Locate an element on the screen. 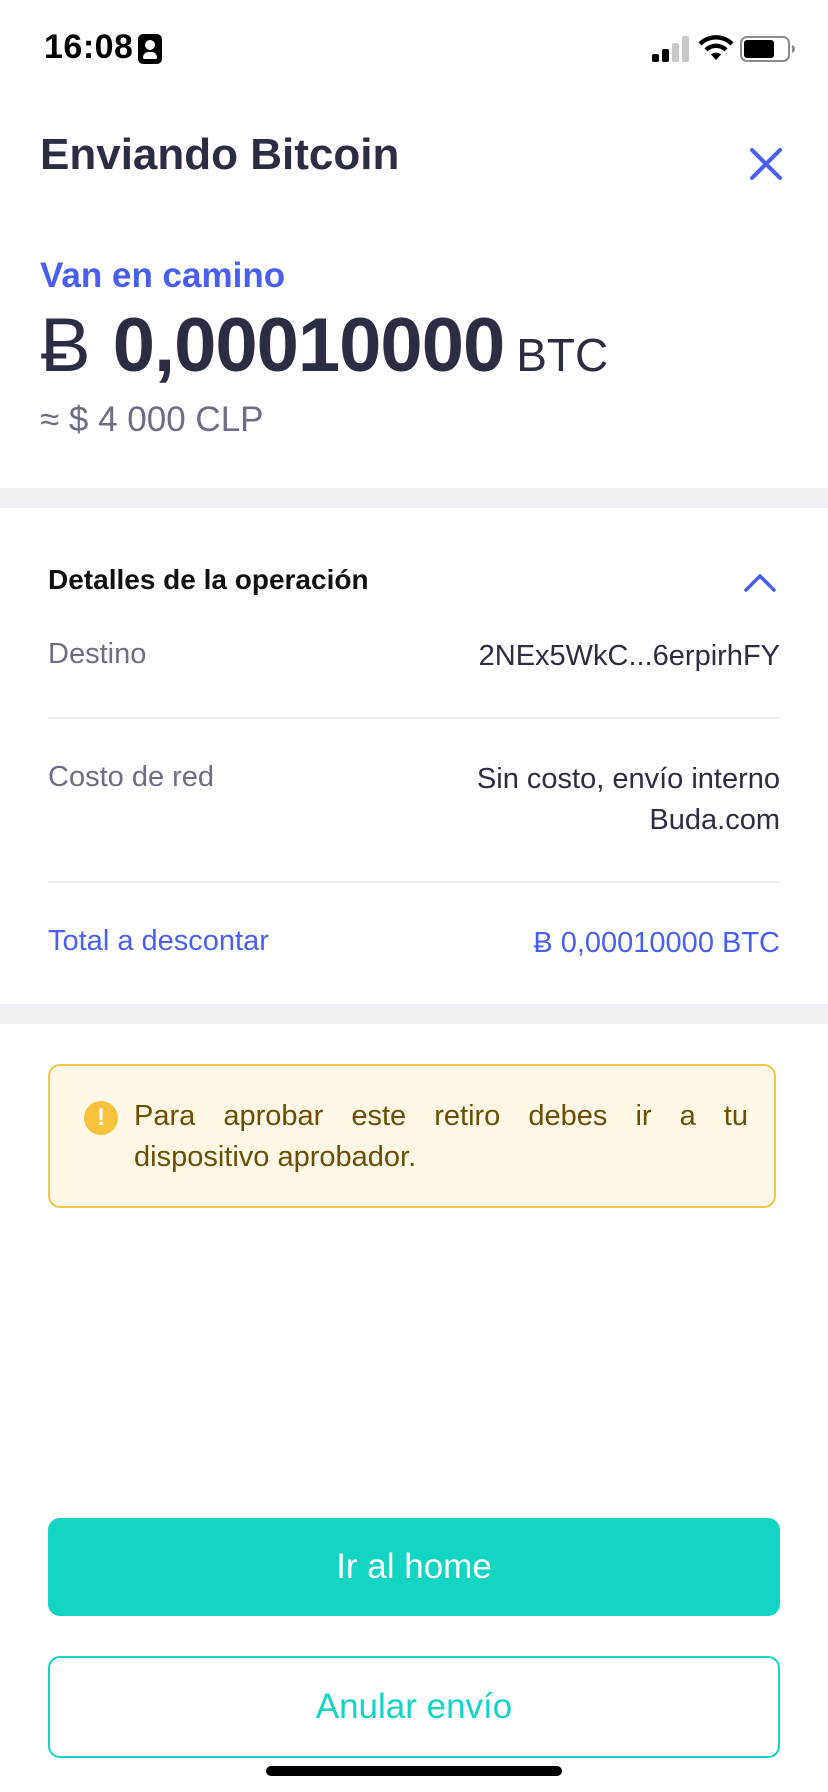 The height and width of the screenshot is (1792, 828). destination-label: Destino is located at coordinates (97, 654).